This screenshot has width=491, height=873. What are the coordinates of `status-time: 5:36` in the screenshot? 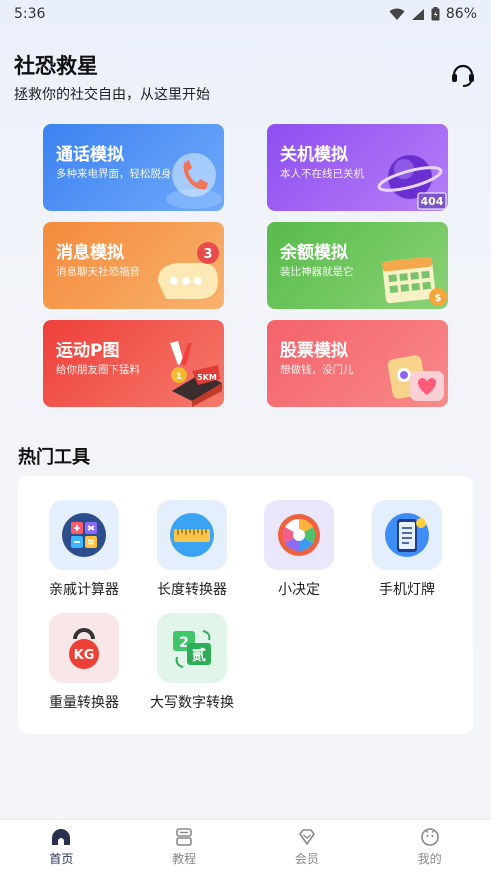 It's located at (30, 14).